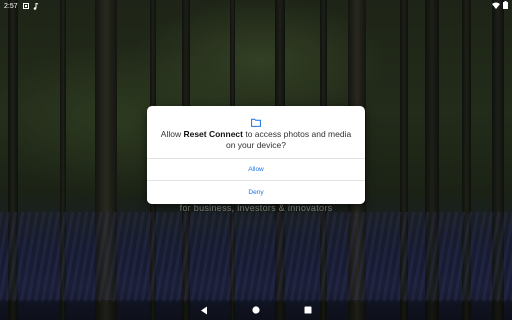 The image size is (512, 320). Describe the element at coordinates (256, 169) in the screenshot. I see `allow-button: Allow` at that location.